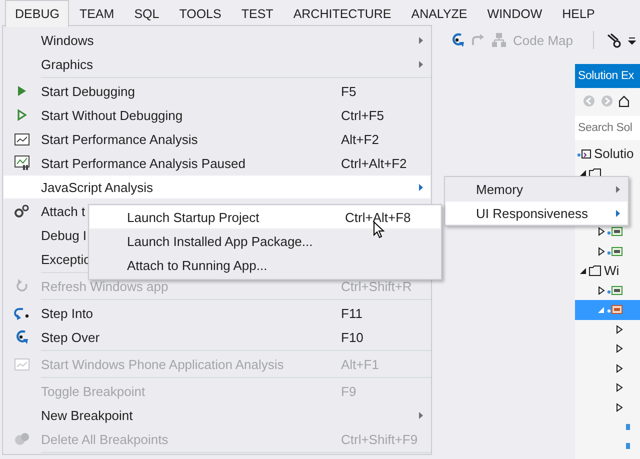 The width and height of the screenshot is (640, 459). Describe the element at coordinates (360, 139) in the screenshot. I see `shortcut-label: Alt+F2` at that location.